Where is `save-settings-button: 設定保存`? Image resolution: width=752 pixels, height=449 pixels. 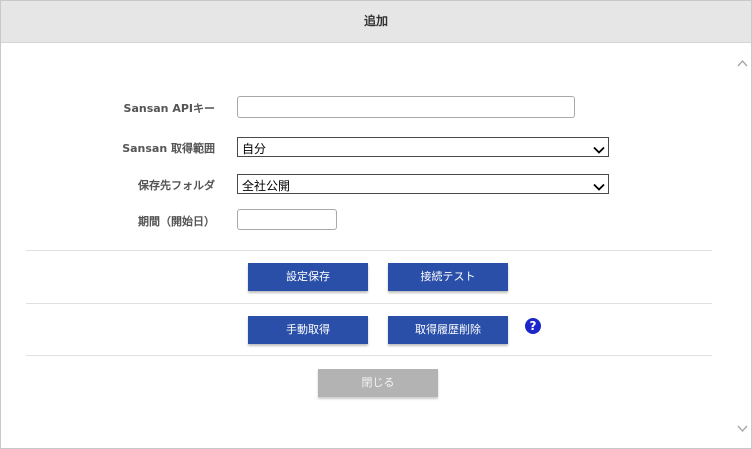 save-settings-button: 設定保存 is located at coordinates (308, 277).